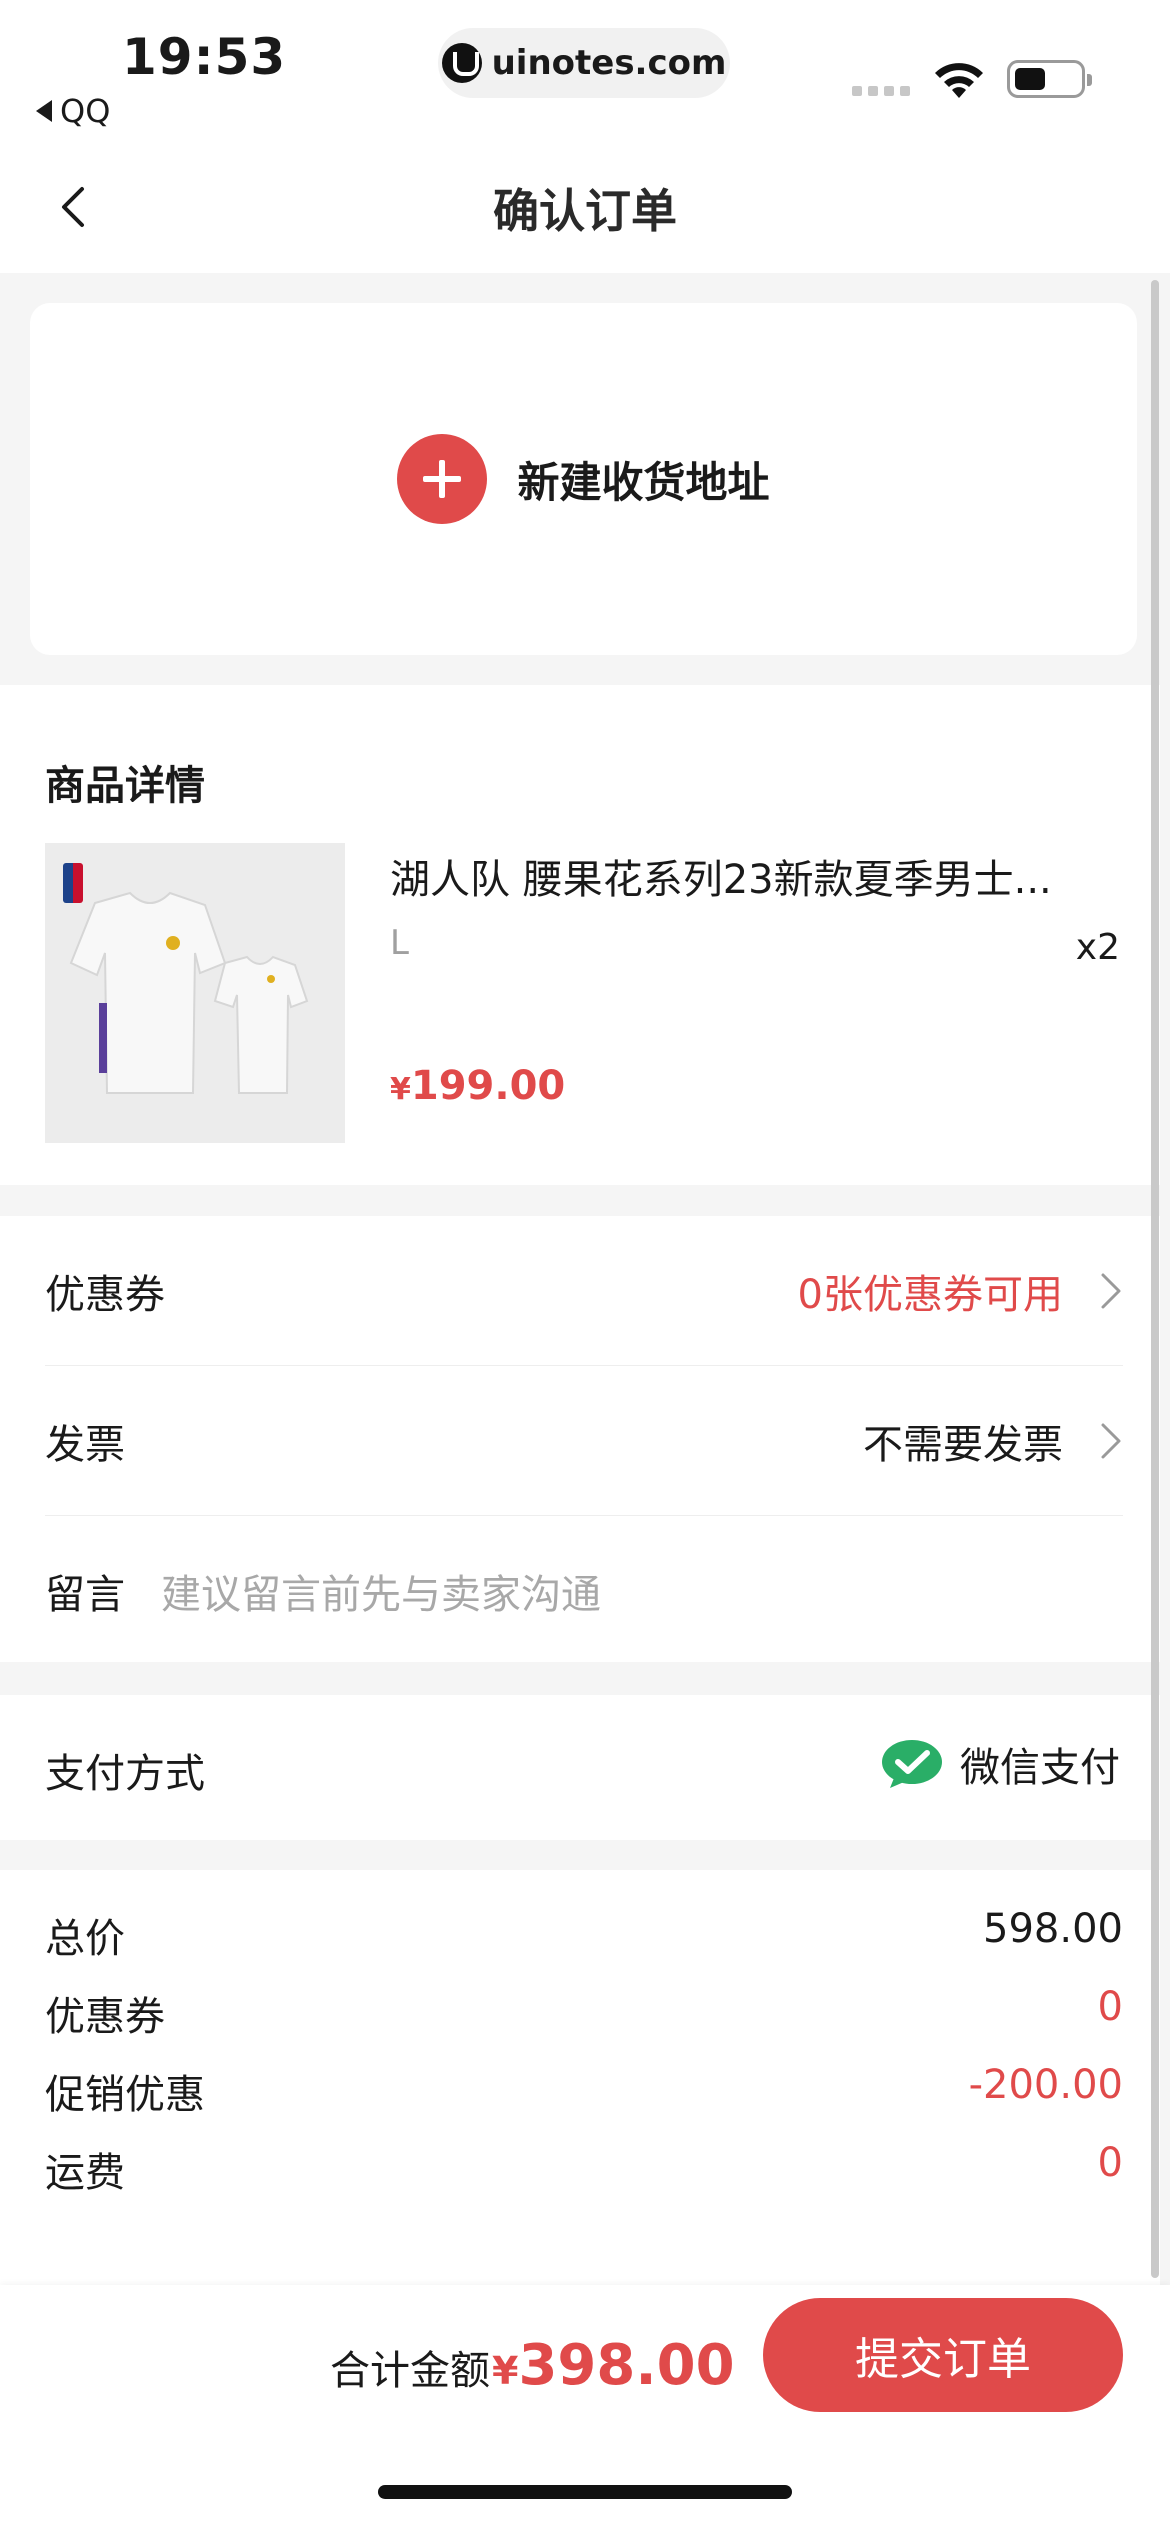  Describe the element at coordinates (580, 1767) in the screenshot. I see `payment-method-row: 支付方式 微信支付` at that location.